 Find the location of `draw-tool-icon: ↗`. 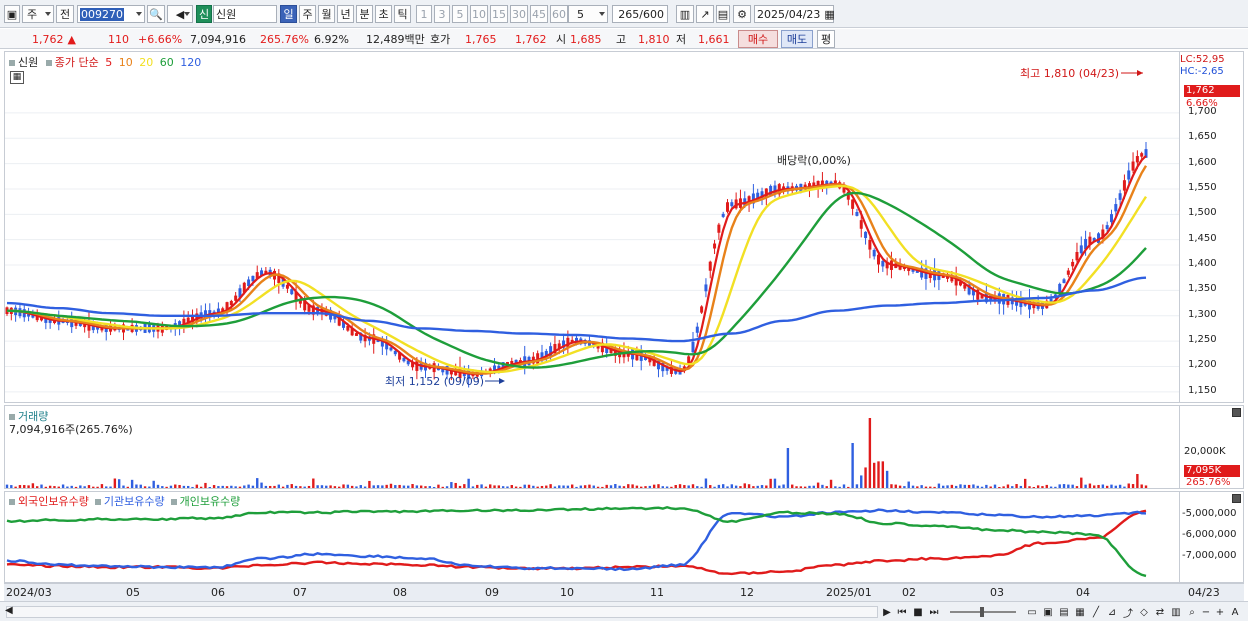

draw-tool-icon: ↗ is located at coordinates (705, 14).